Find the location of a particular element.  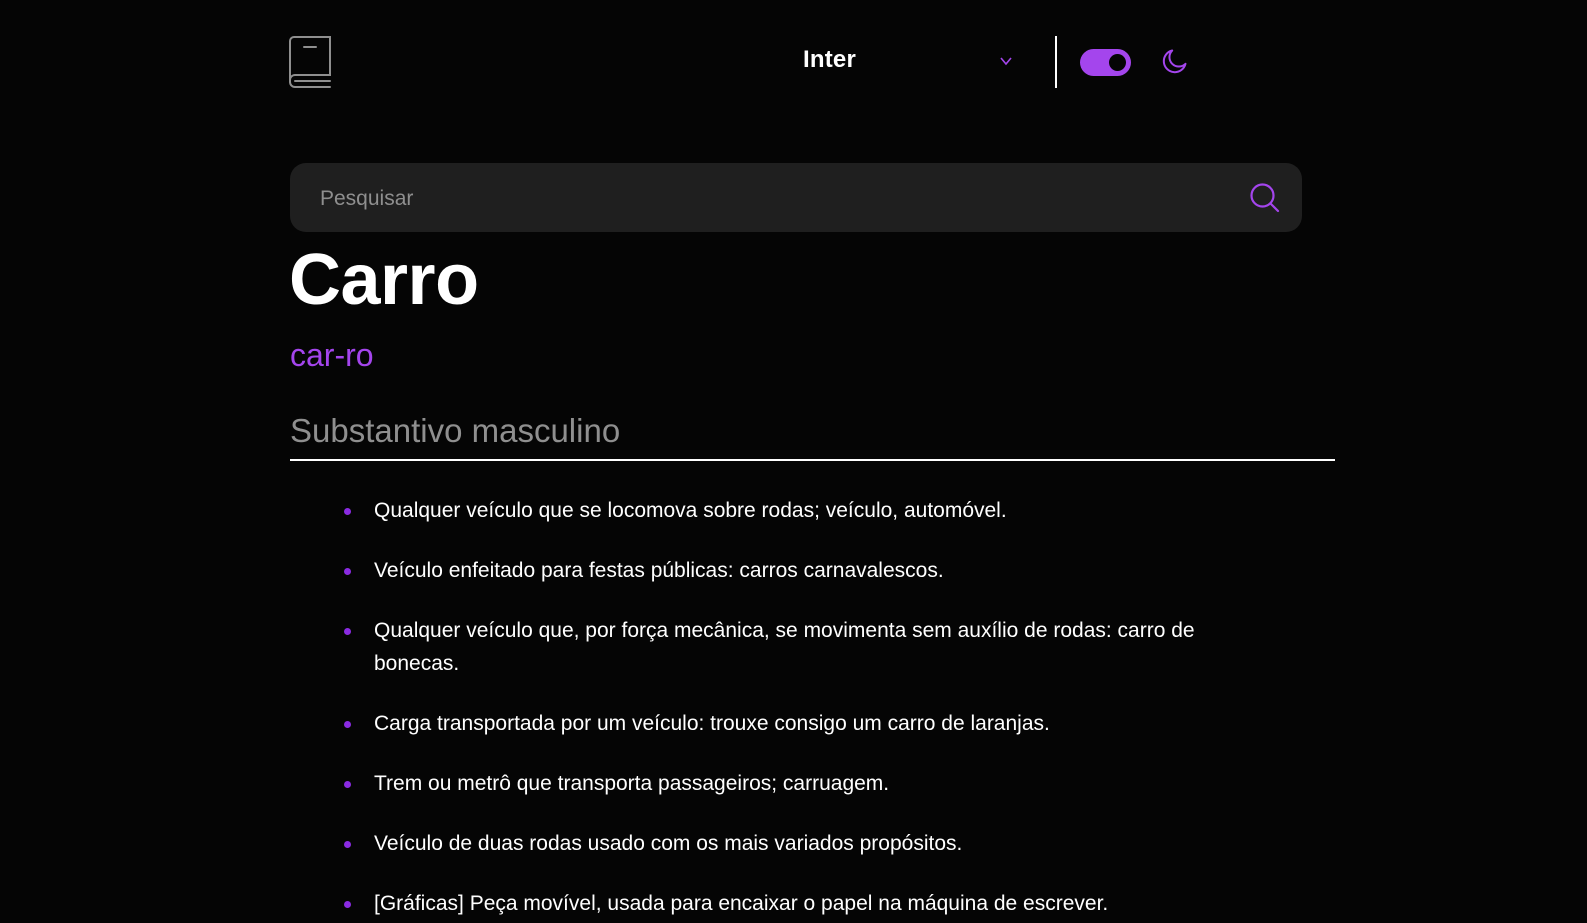

search-icon is located at coordinates (1264, 197).